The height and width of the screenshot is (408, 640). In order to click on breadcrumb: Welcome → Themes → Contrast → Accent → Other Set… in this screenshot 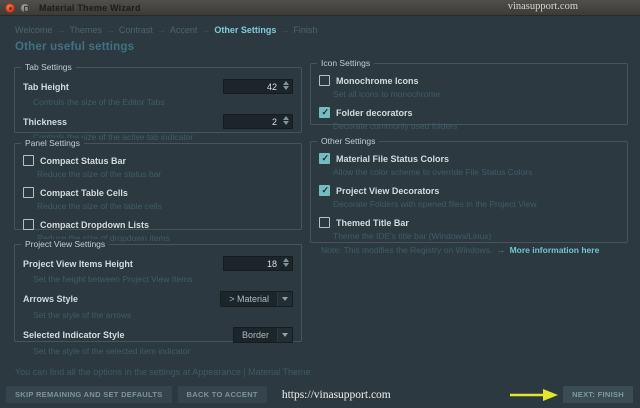, I will do `click(166, 30)`.